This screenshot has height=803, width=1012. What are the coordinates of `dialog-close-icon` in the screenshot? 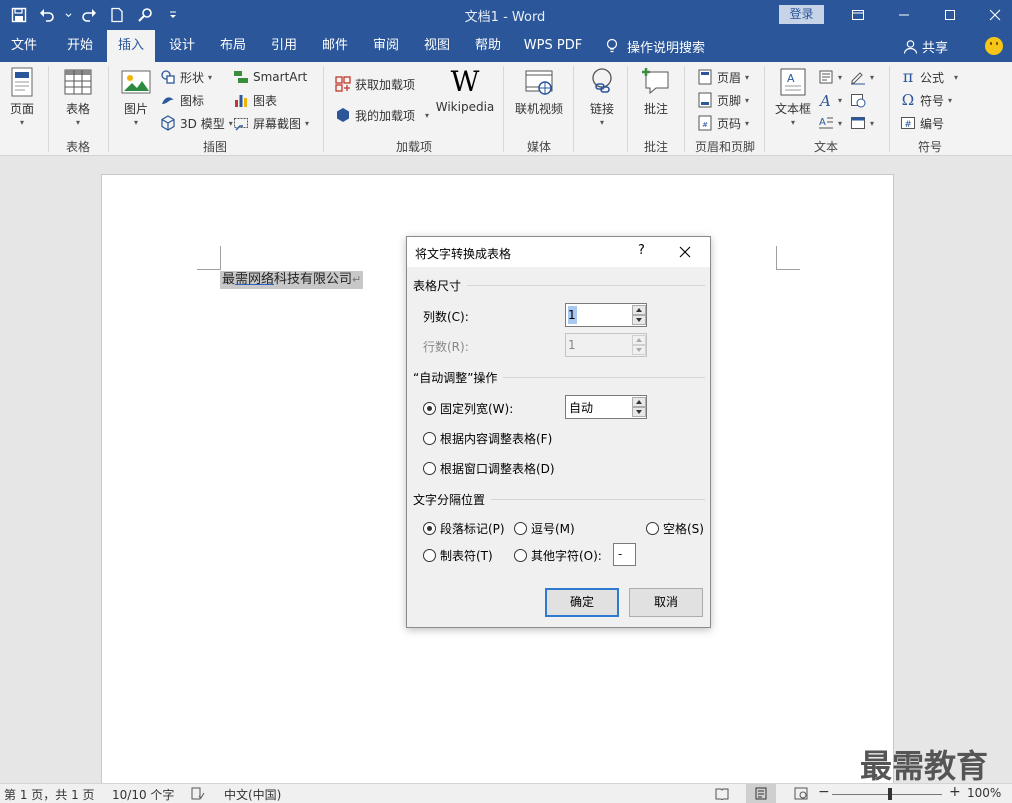 It's located at (685, 252).